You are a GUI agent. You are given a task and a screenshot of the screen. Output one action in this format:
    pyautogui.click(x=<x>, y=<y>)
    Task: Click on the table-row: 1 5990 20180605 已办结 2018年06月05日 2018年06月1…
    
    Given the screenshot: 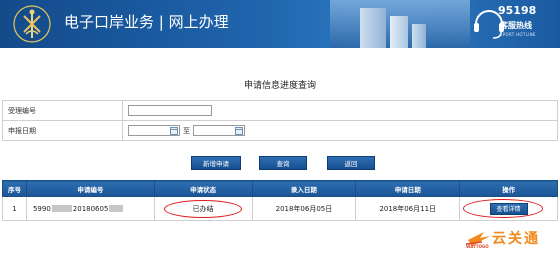 What is the action you would take?
    pyautogui.click(x=280, y=208)
    